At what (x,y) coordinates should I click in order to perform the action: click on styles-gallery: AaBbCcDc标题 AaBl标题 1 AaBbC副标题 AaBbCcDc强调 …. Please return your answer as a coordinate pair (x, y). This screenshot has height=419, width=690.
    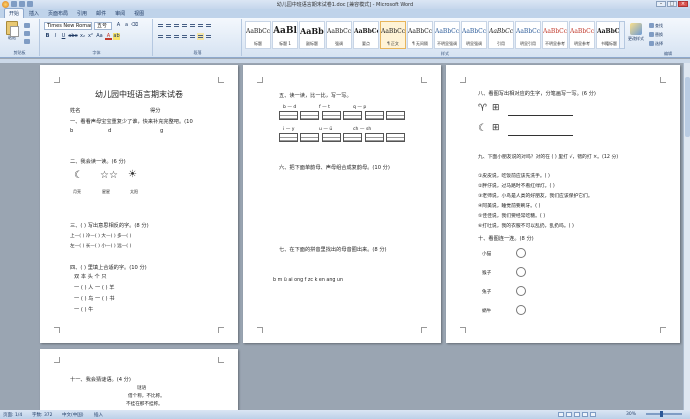
    Looking at the image, I should click on (433, 35).